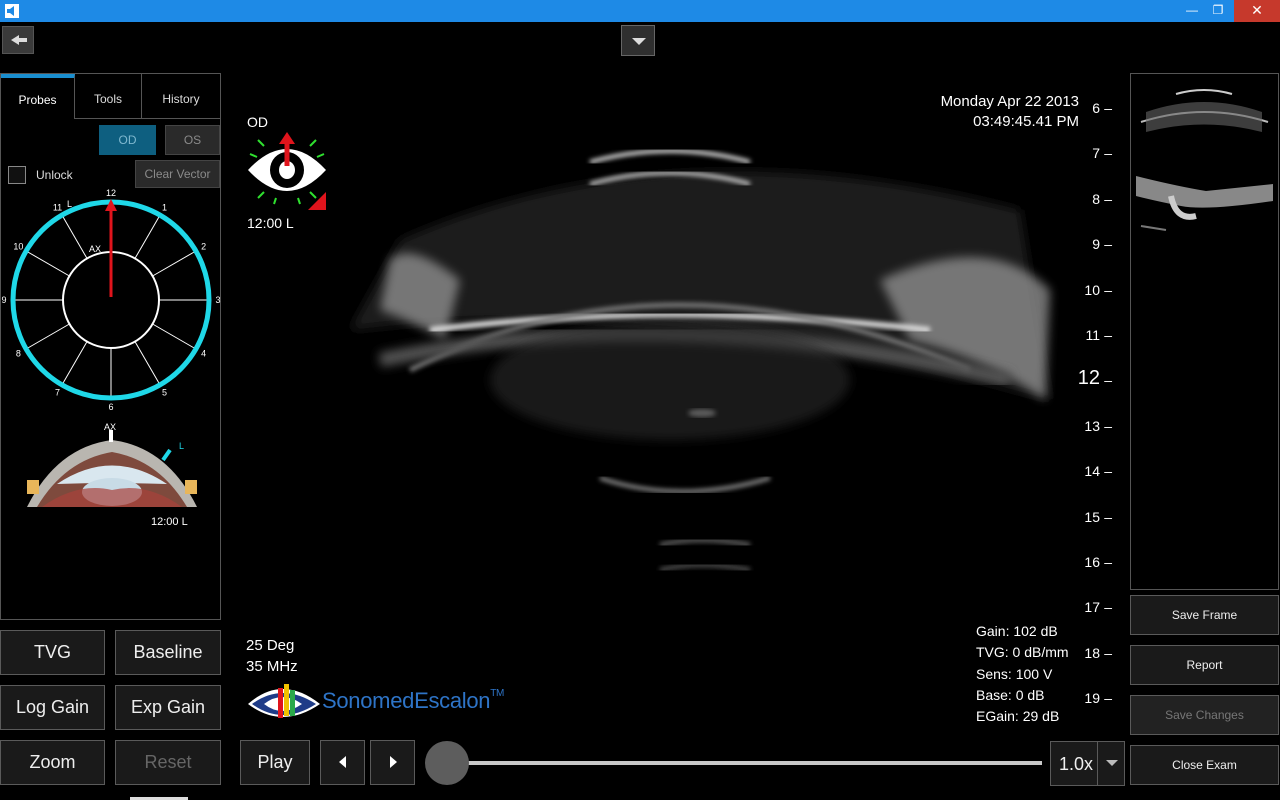  What do you see at coordinates (57, 393) in the screenshot?
I see `clock-number-7: 7` at bounding box center [57, 393].